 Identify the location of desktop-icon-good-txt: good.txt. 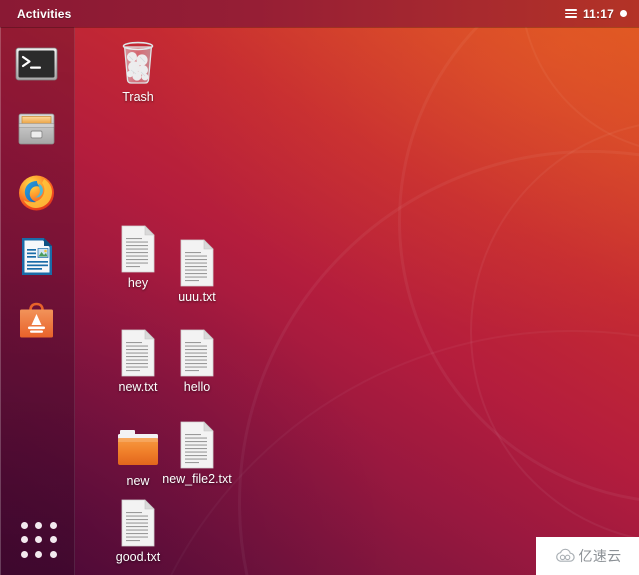
(138, 530).